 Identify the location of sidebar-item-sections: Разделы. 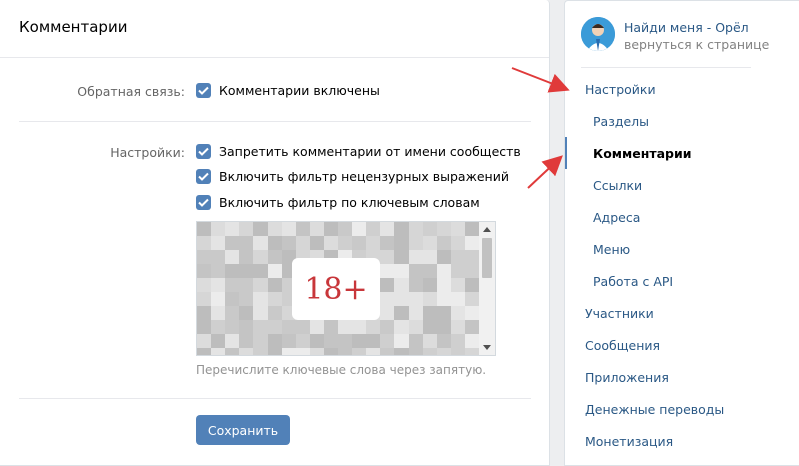
(621, 121).